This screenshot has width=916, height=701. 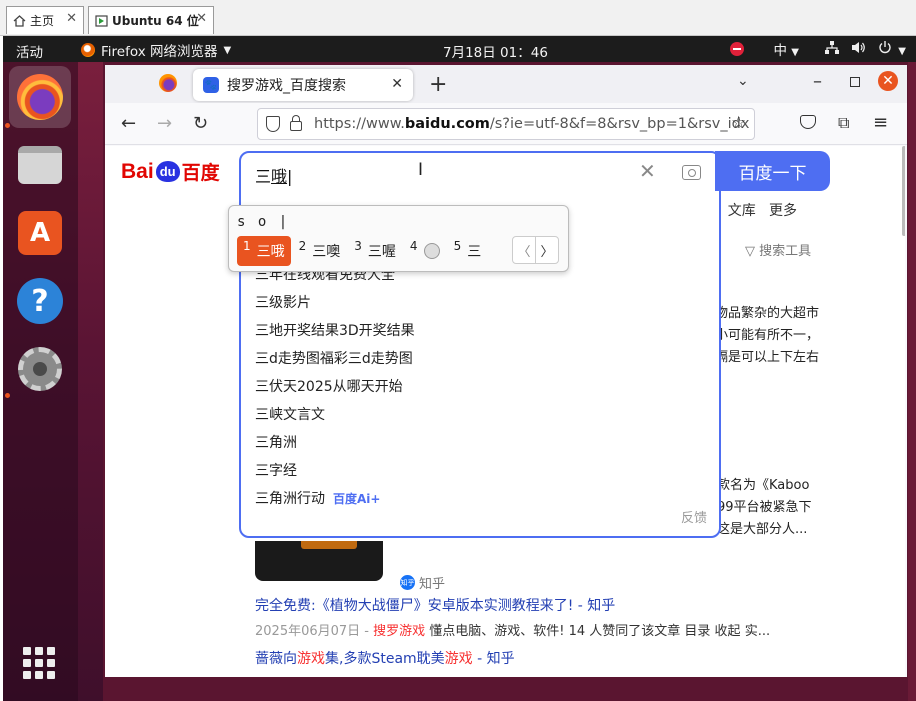 I want to click on suggestion-item: 三角洲行动 百度Ai+, so click(x=335, y=498).